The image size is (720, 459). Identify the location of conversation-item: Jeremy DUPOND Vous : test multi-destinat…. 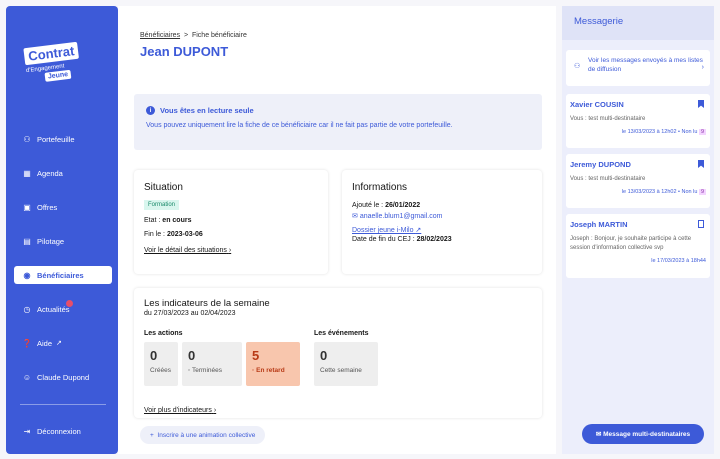
(638, 181).